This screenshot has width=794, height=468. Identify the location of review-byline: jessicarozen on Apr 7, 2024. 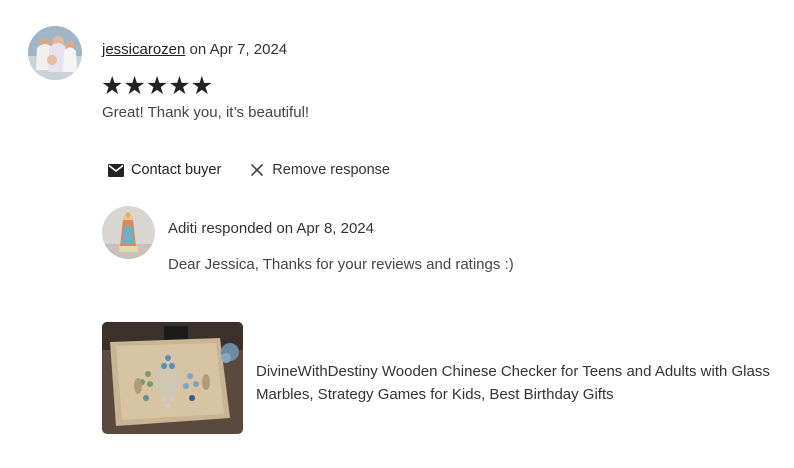
(194, 49).